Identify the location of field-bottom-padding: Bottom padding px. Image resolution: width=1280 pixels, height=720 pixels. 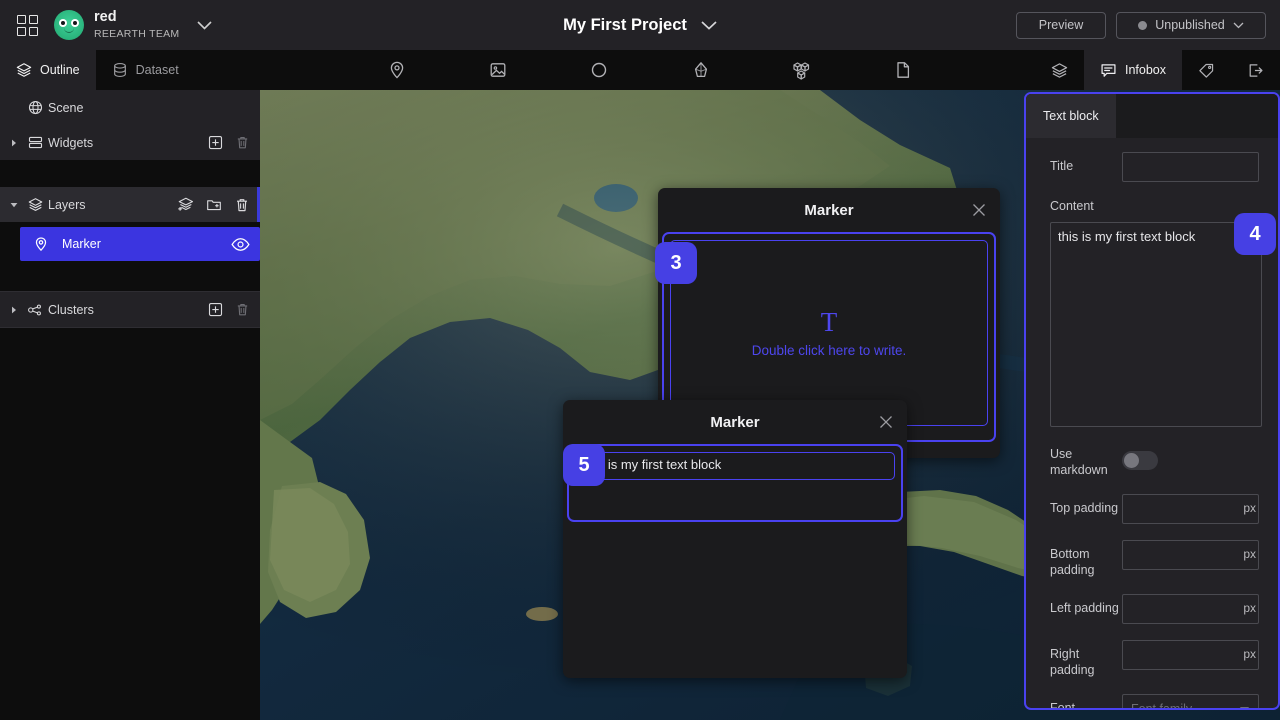
(1157, 559).